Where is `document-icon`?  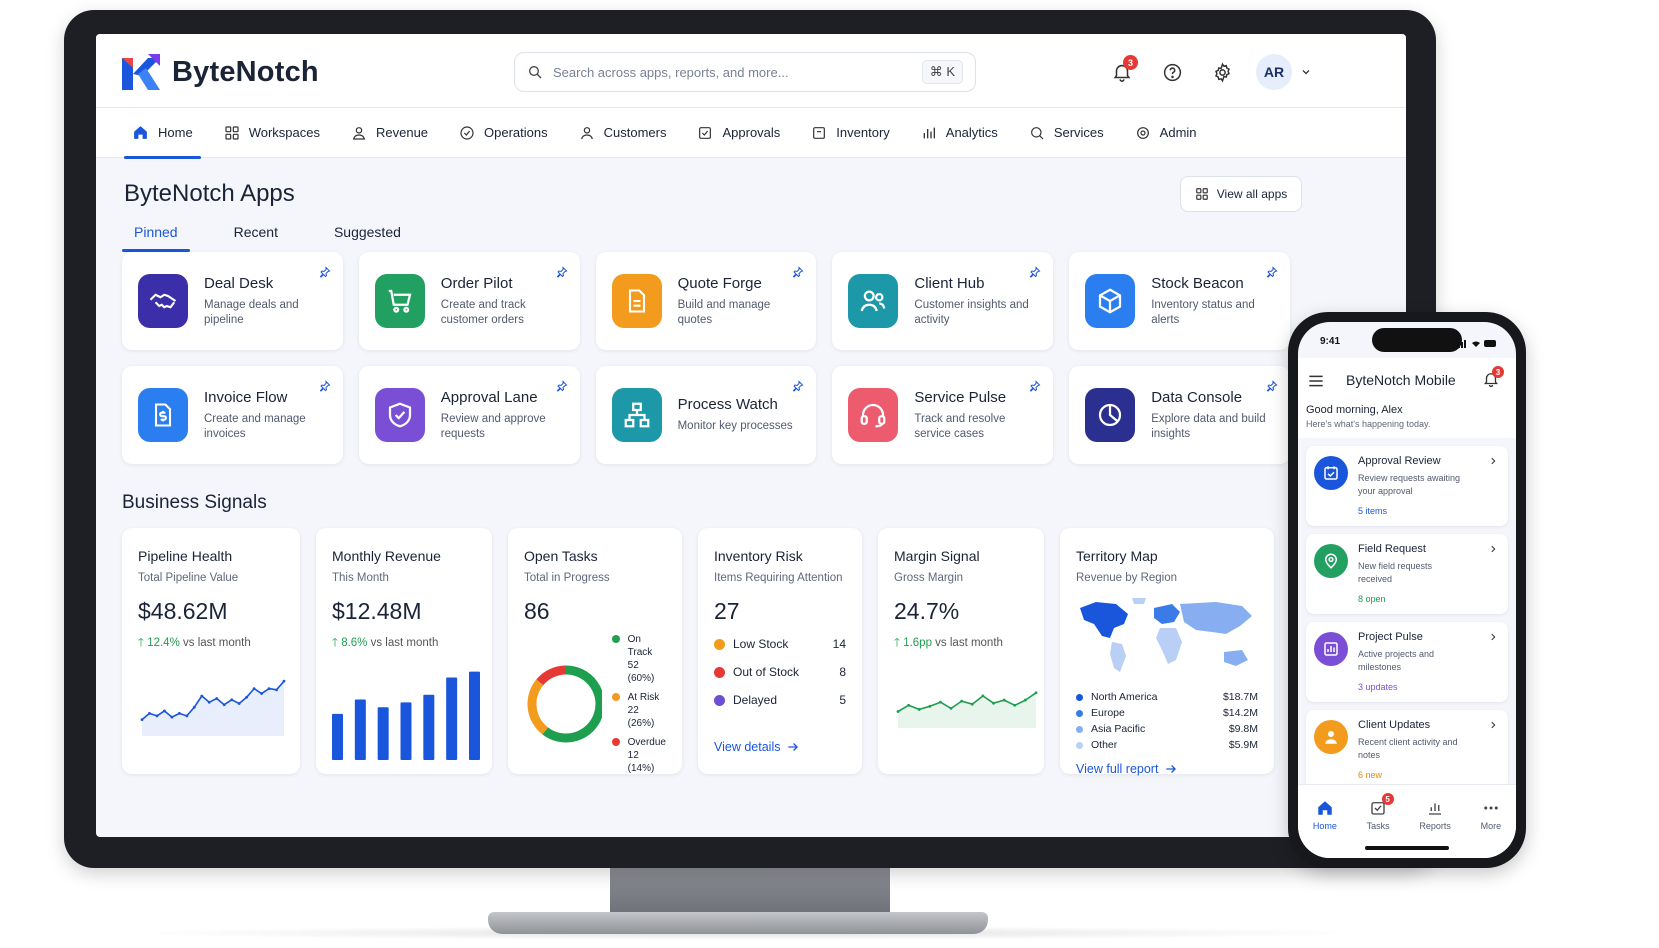 document-icon is located at coordinates (636, 301).